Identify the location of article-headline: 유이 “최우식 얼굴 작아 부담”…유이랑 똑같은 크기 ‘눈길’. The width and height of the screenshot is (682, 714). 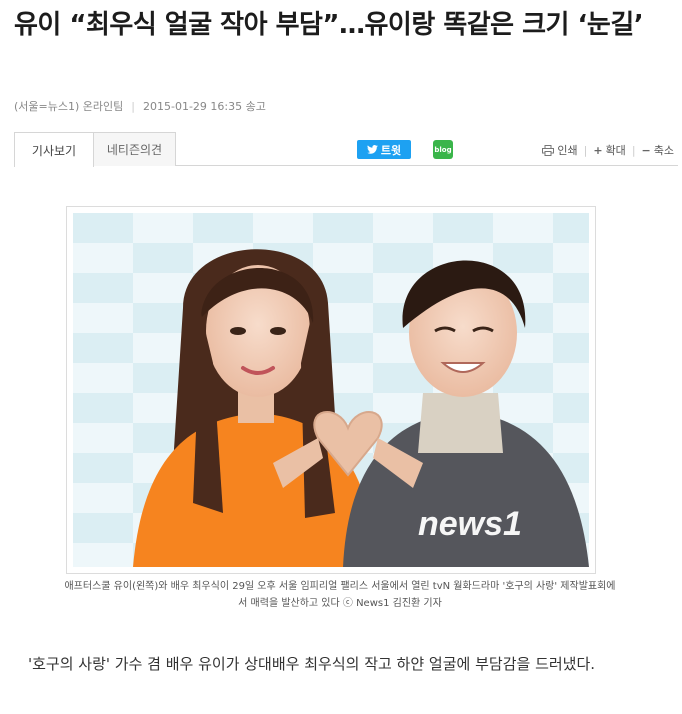
(329, 25).